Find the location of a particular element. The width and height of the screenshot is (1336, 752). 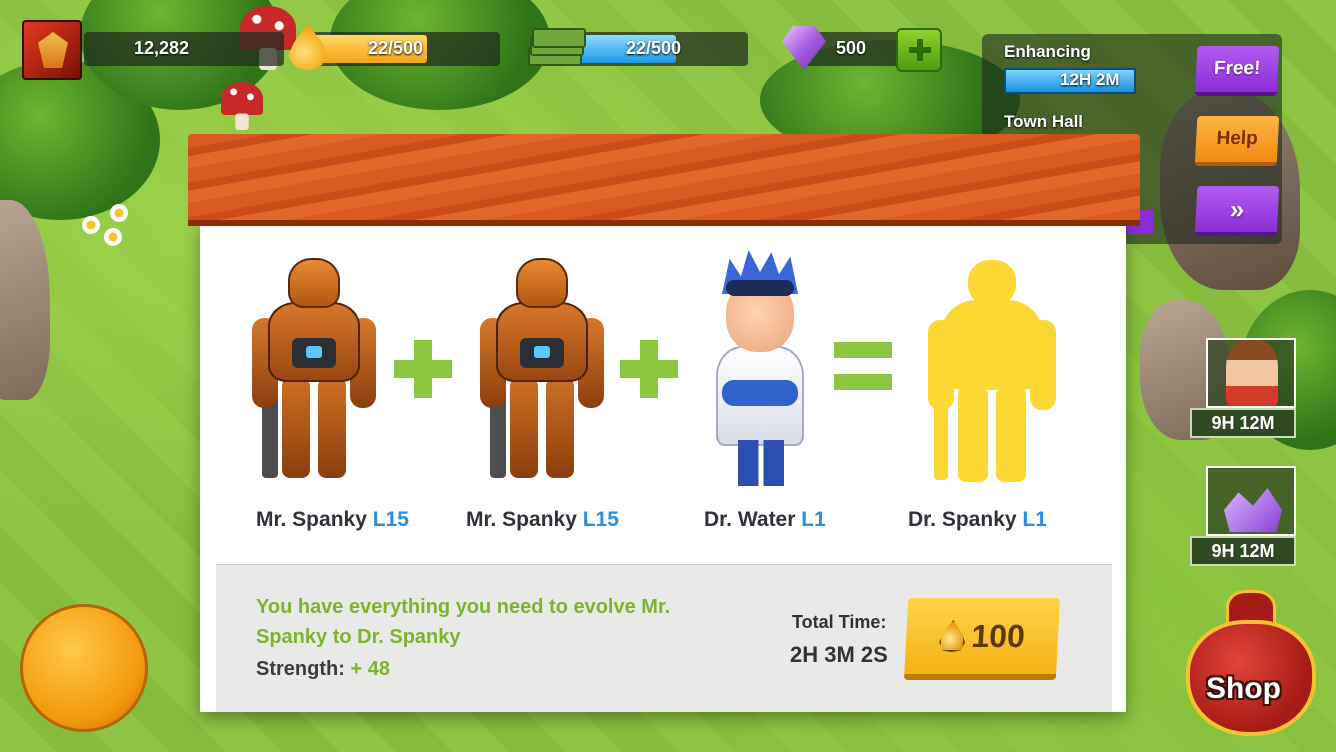

boxer-event-card is located at coordinates (1251, 373).